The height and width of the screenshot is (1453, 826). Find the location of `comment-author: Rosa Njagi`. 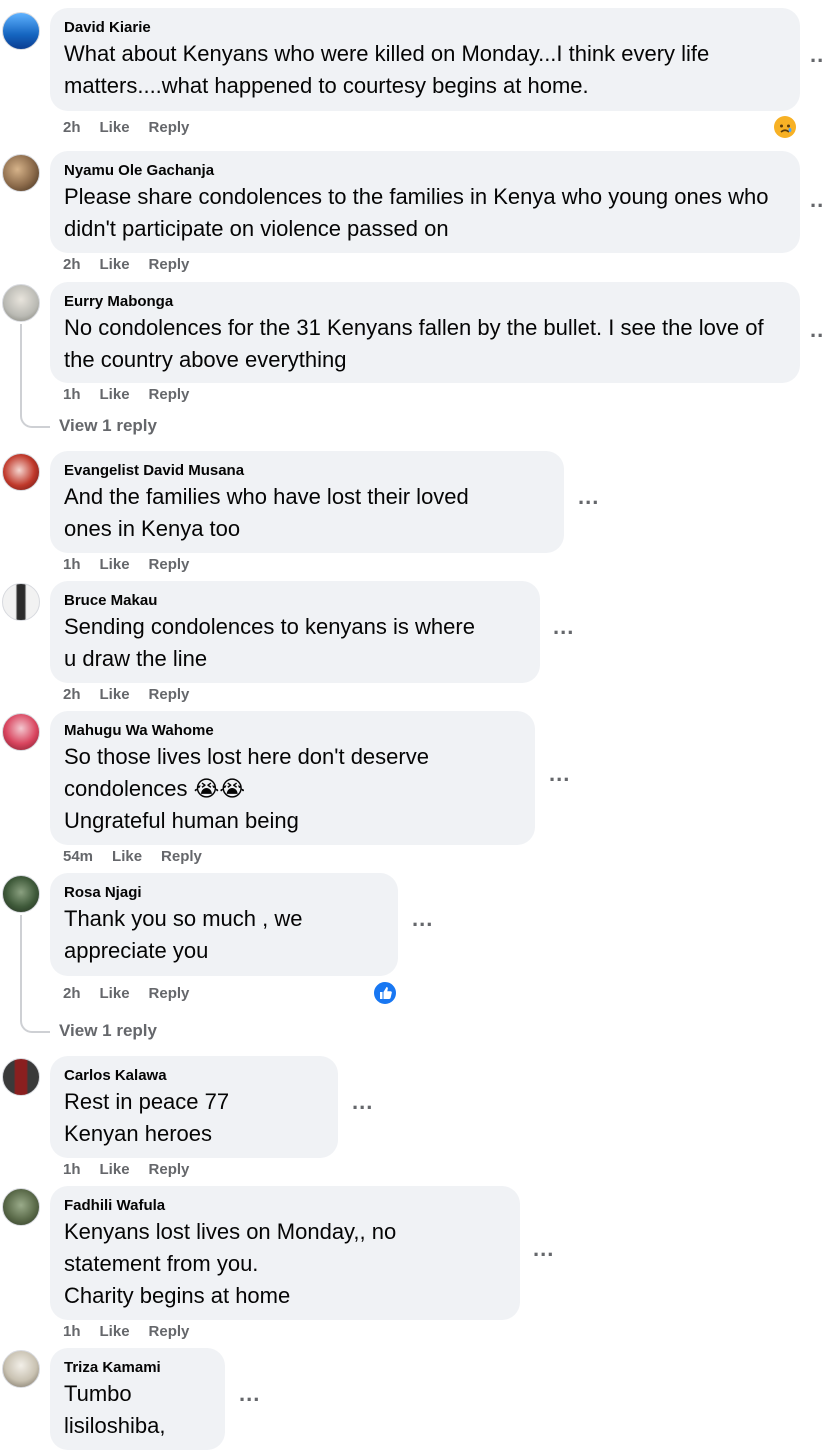

comment-author: Rosa Njagi is located at coordinates (224, 893).